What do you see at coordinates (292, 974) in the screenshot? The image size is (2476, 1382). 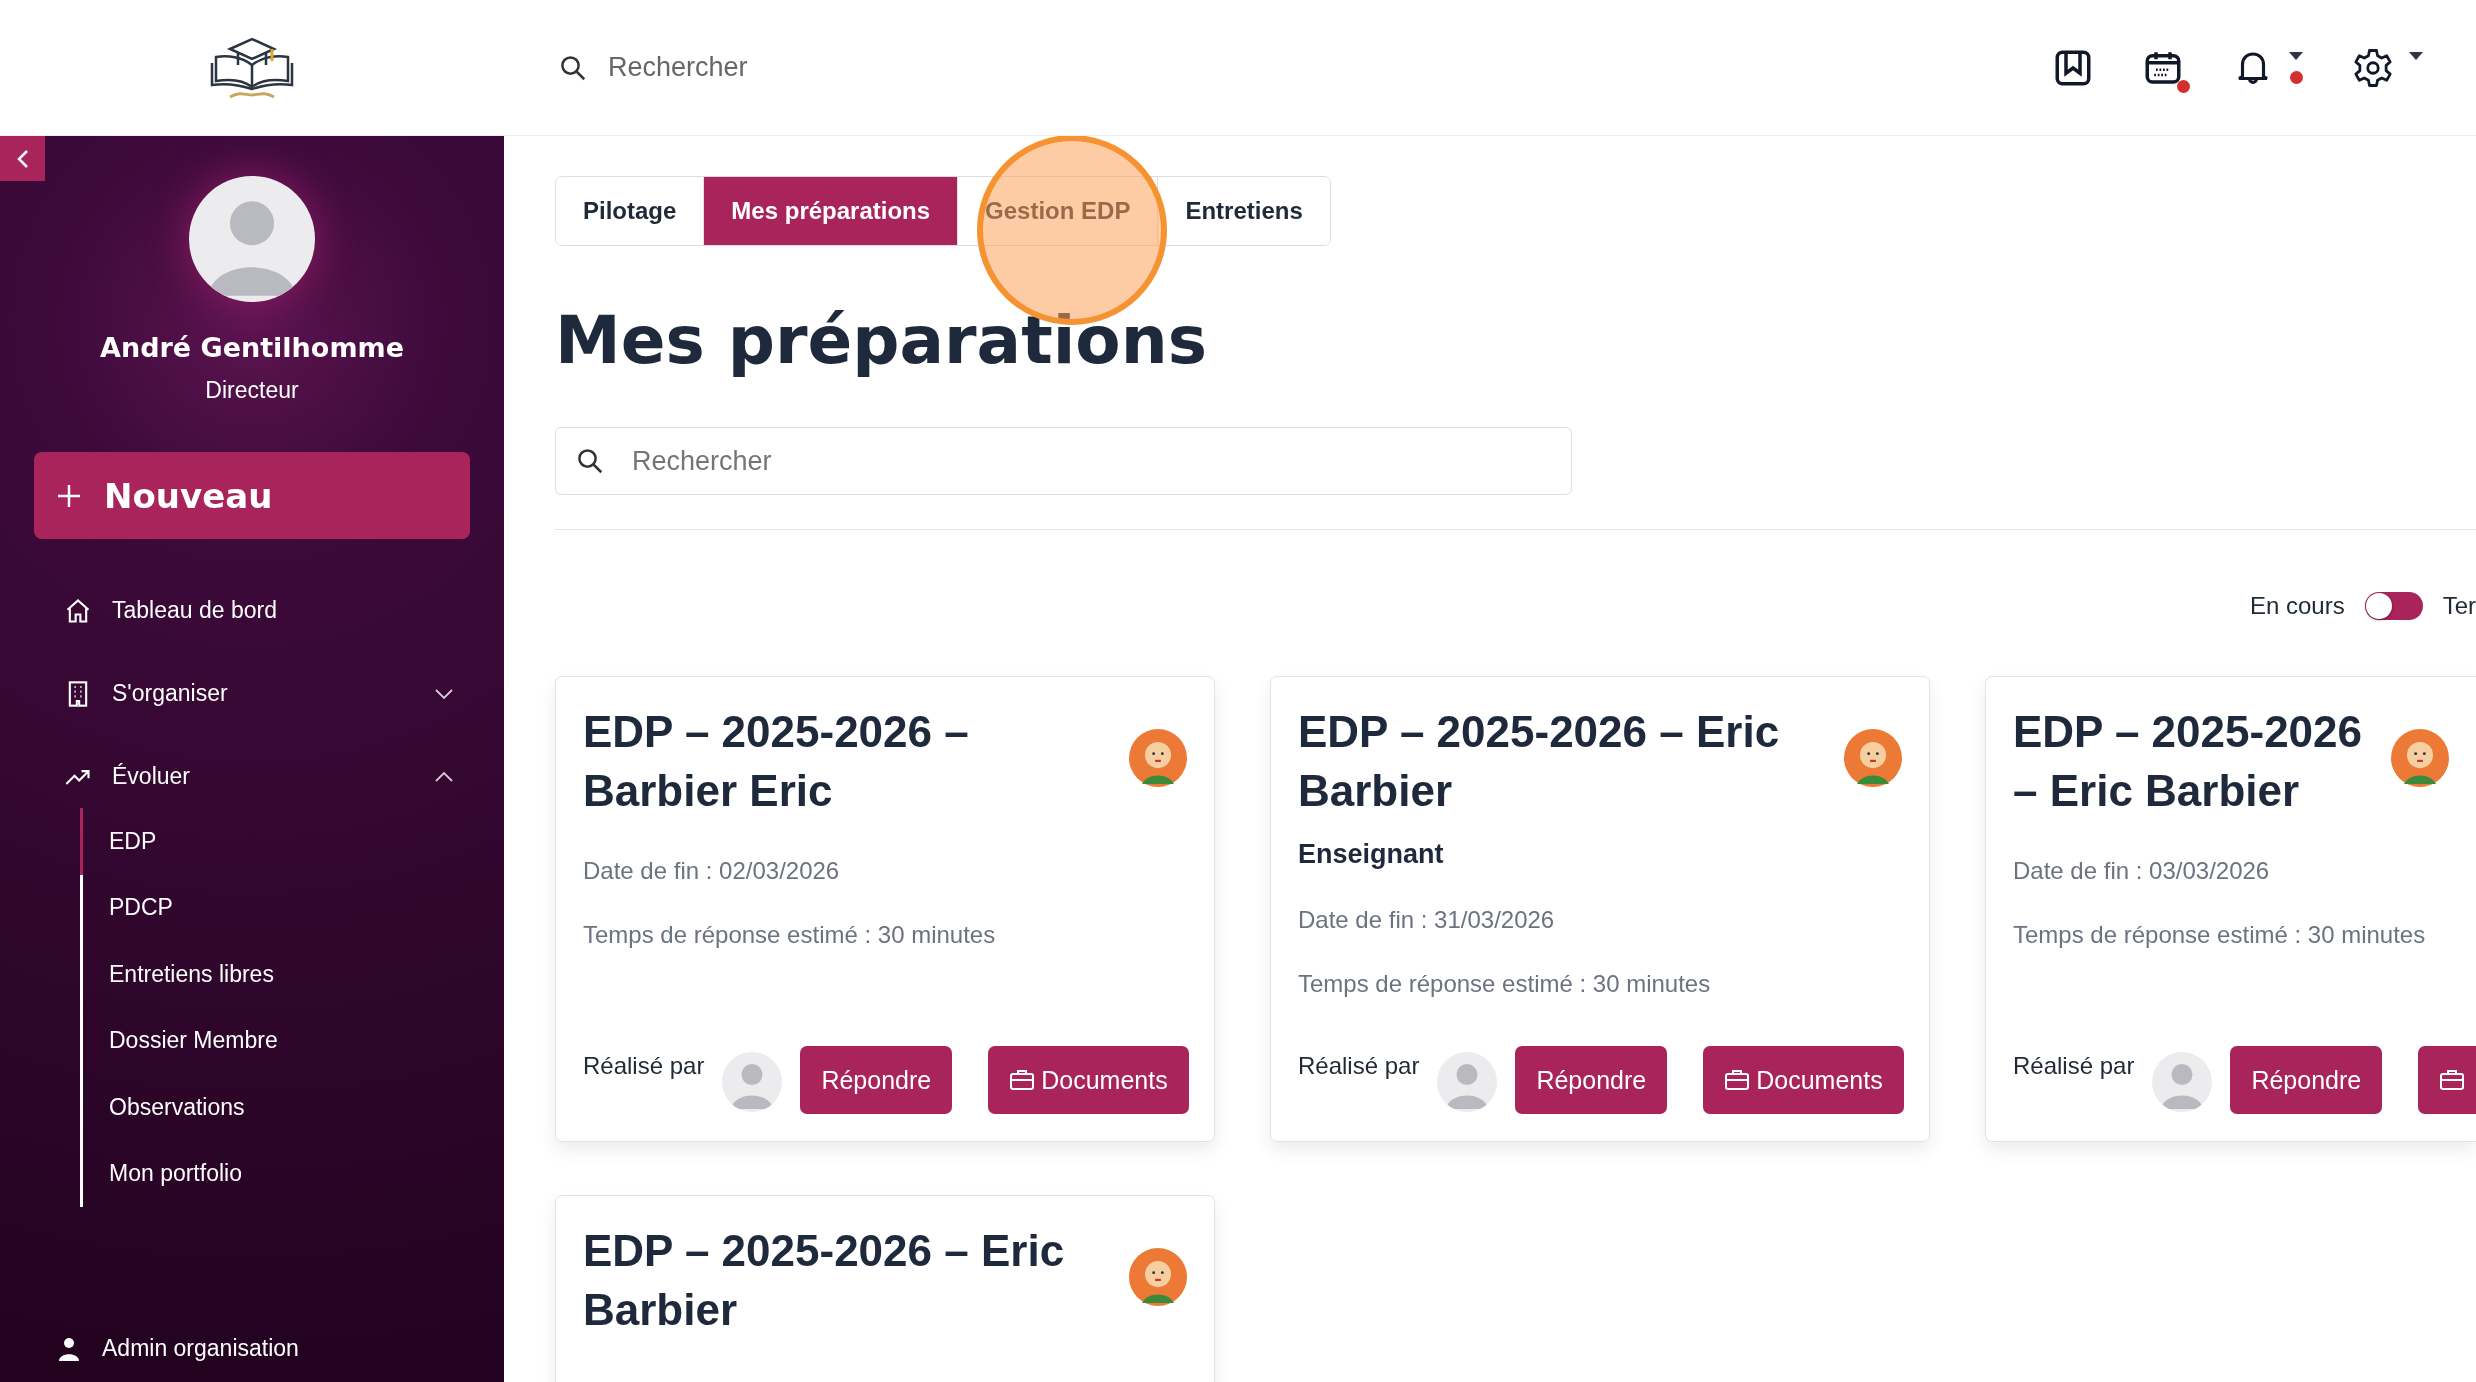 I see `submenu-item: Entretiens libres` at bounding box center [292, 974].